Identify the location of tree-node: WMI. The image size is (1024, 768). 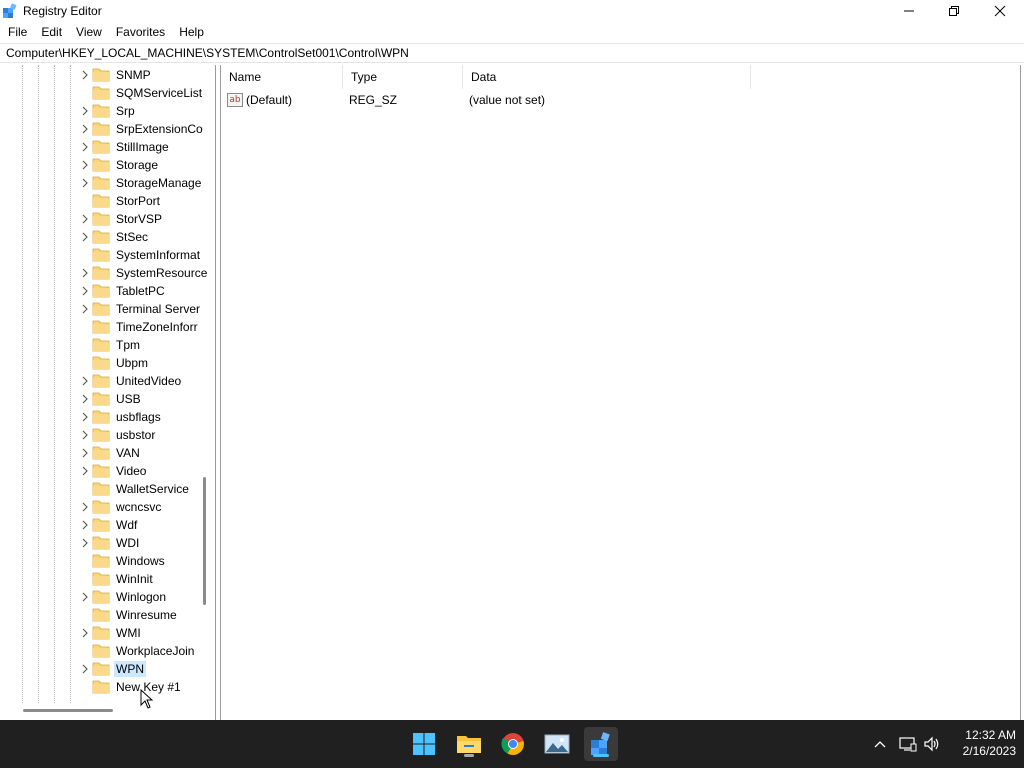
(110, 633).